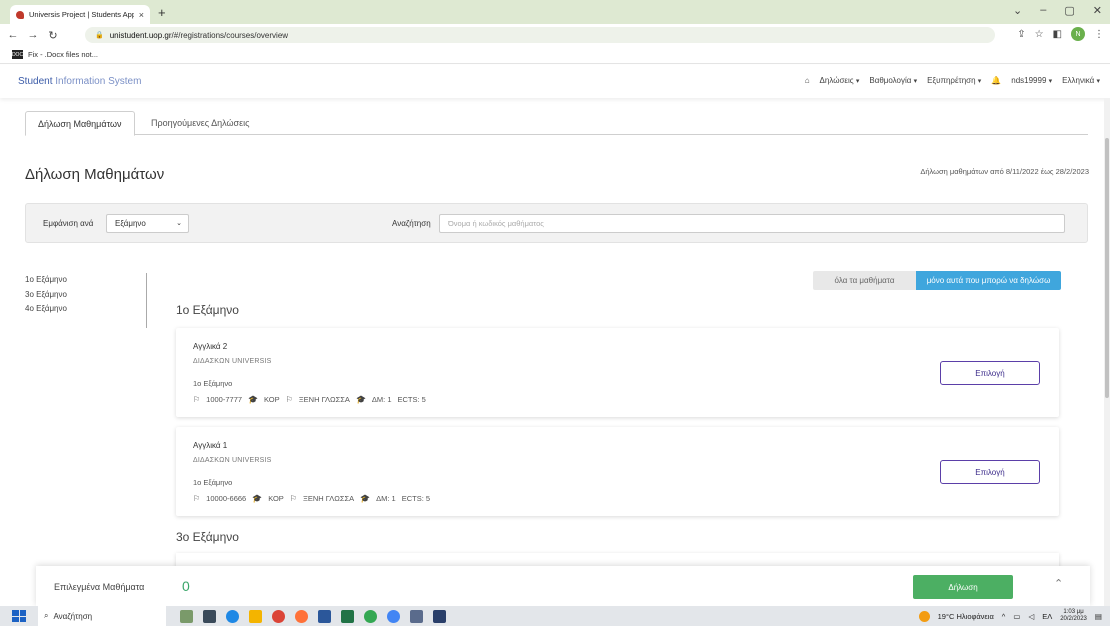 This screenshot has width=1110, height=626. Describe the element at coordinates (1016, 616) in the screenshot. I see `network-icon: ▭` at that location.